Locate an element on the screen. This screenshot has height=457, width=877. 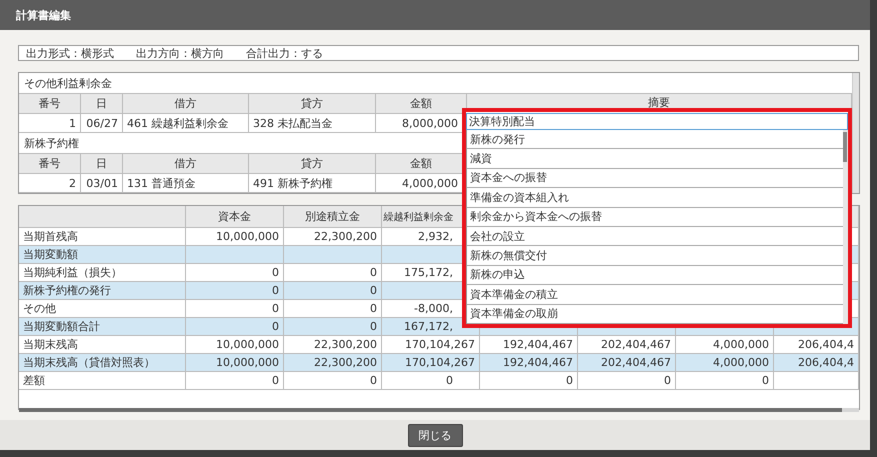
row-label: 当期末残高 is located at coordinates (102, 345).